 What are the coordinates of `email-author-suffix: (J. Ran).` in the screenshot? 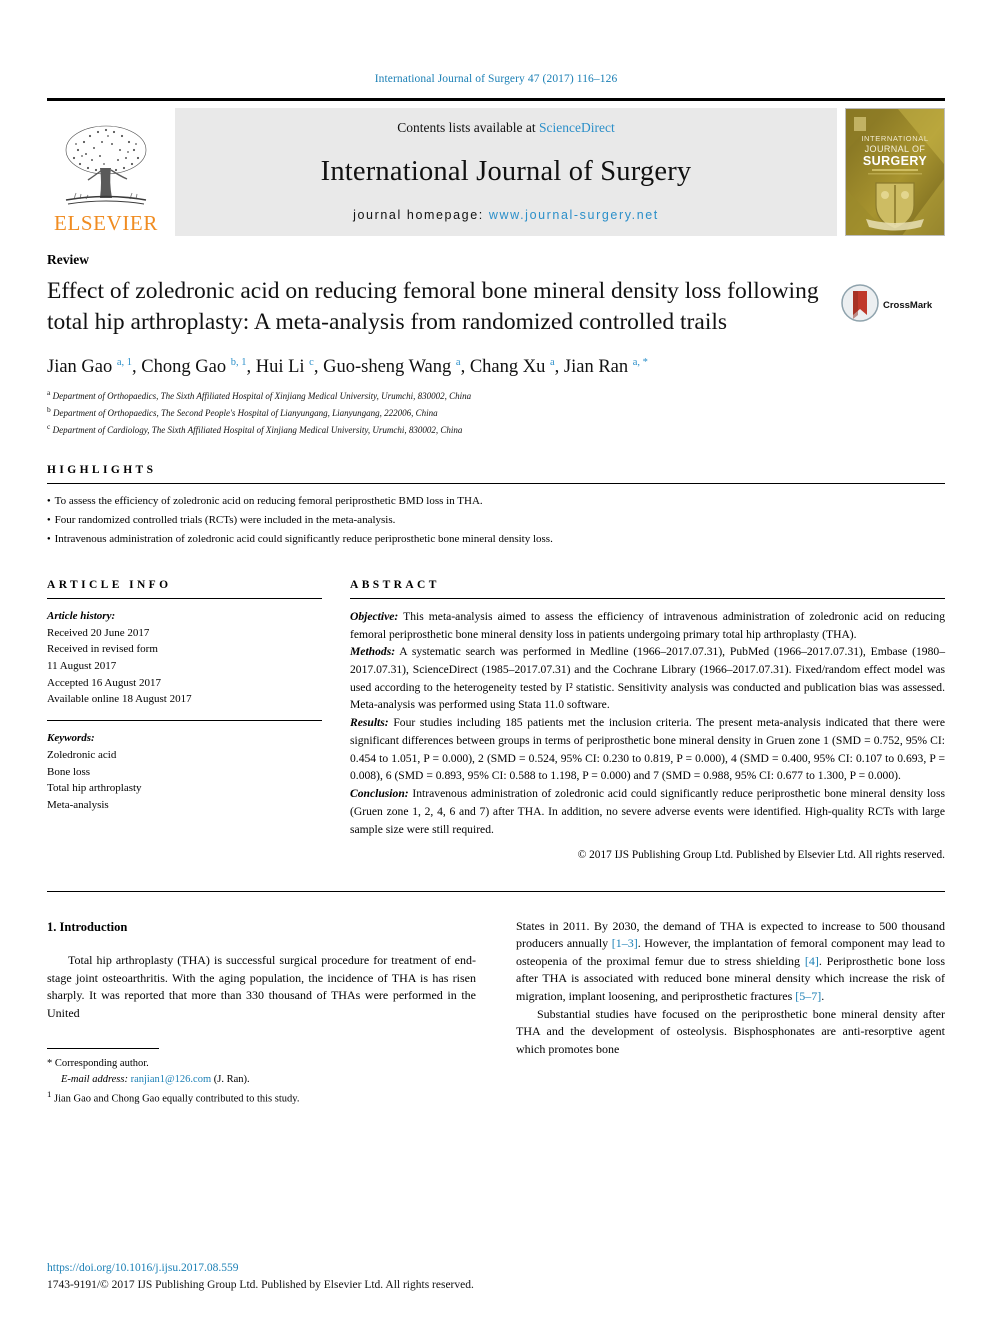 It's located at (230, 1080).